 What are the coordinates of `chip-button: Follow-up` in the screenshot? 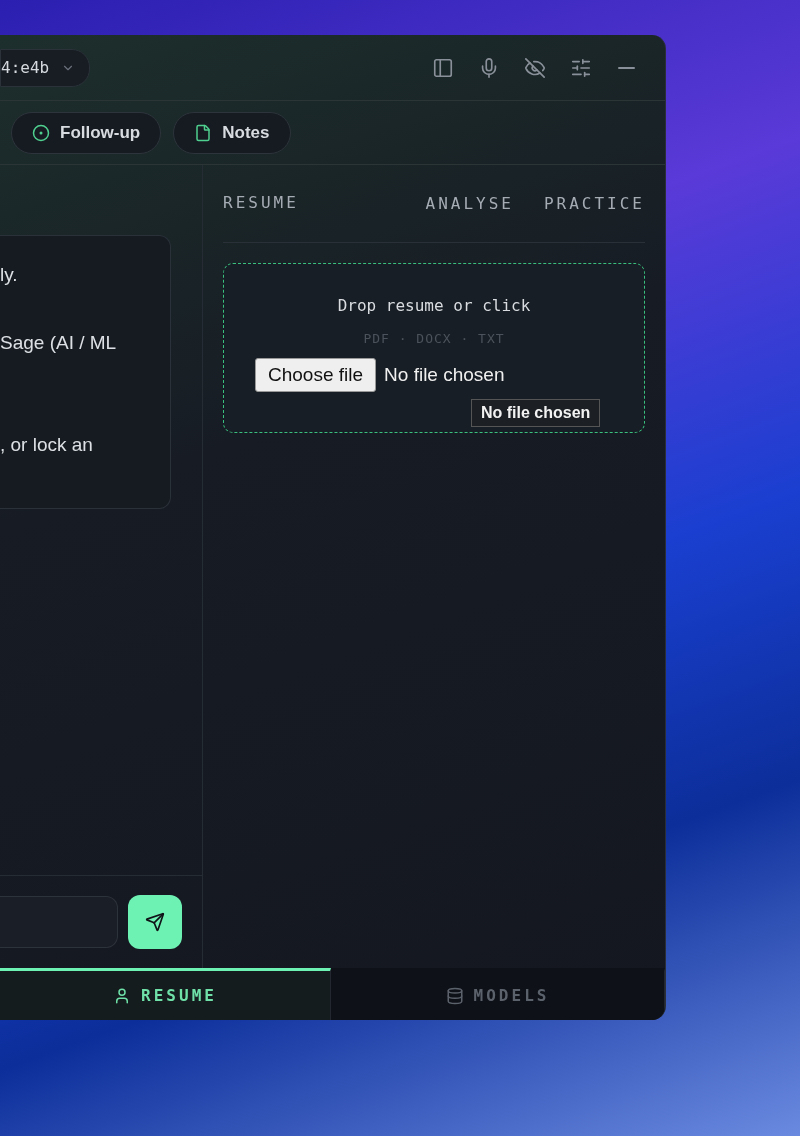 It's located at (86, 132).